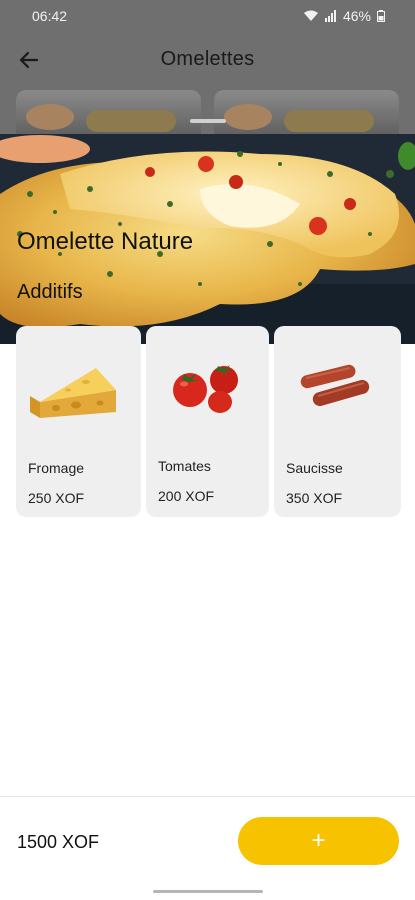 The height and width of the screenshot is (900, 415). Describe the element at coordinates (314, 468) in the screenshot. I see `addon-name: Saucisse` at that location.